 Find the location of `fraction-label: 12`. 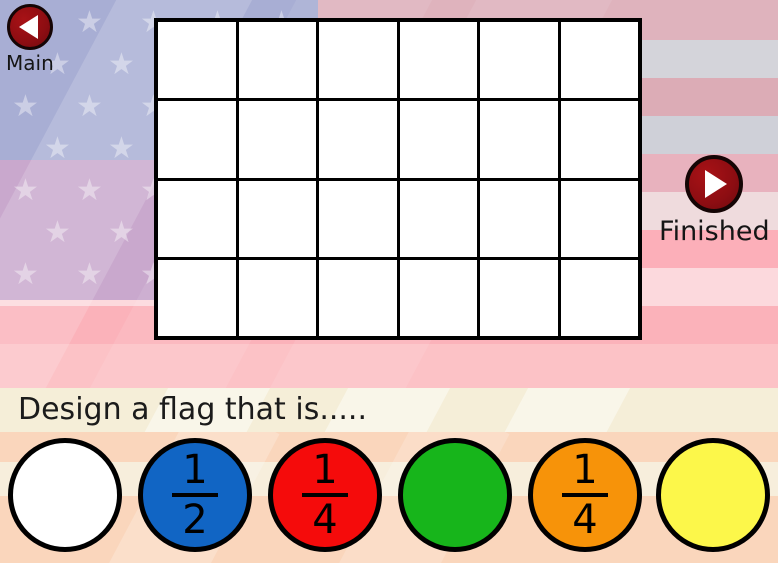

fraction-label: 12 is located at coordinates (195, 495).